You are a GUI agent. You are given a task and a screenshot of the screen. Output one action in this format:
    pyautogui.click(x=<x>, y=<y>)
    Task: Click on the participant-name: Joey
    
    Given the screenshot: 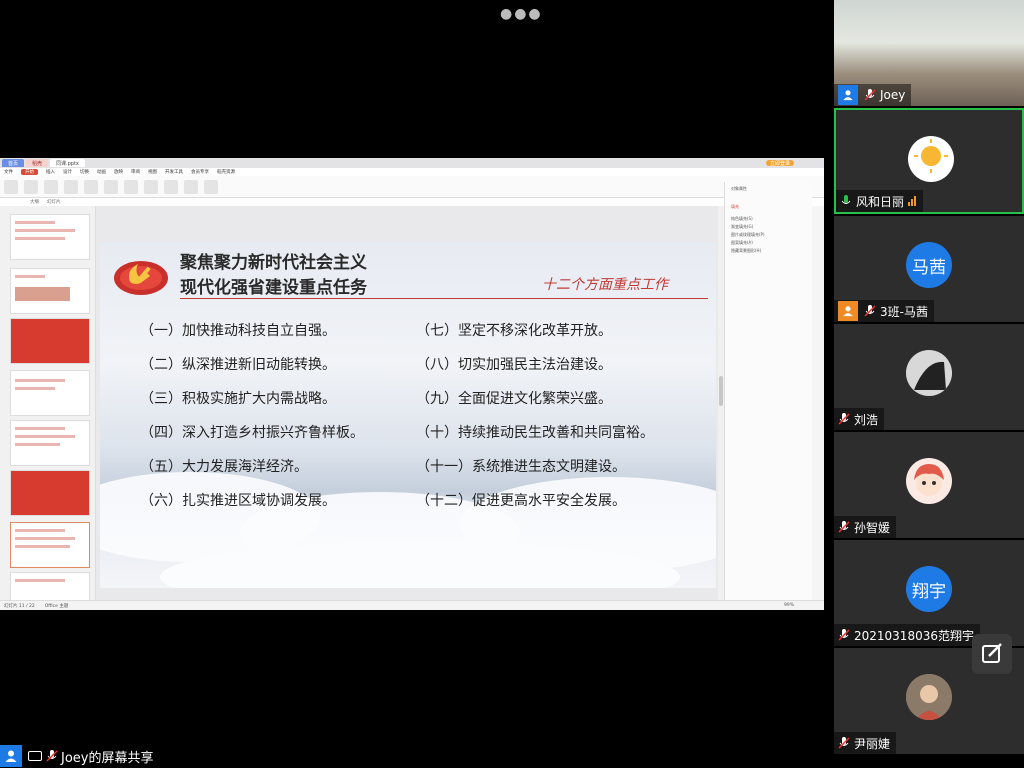 What is the action you would take?
    pyautogui.click(x=893, y=95)
    